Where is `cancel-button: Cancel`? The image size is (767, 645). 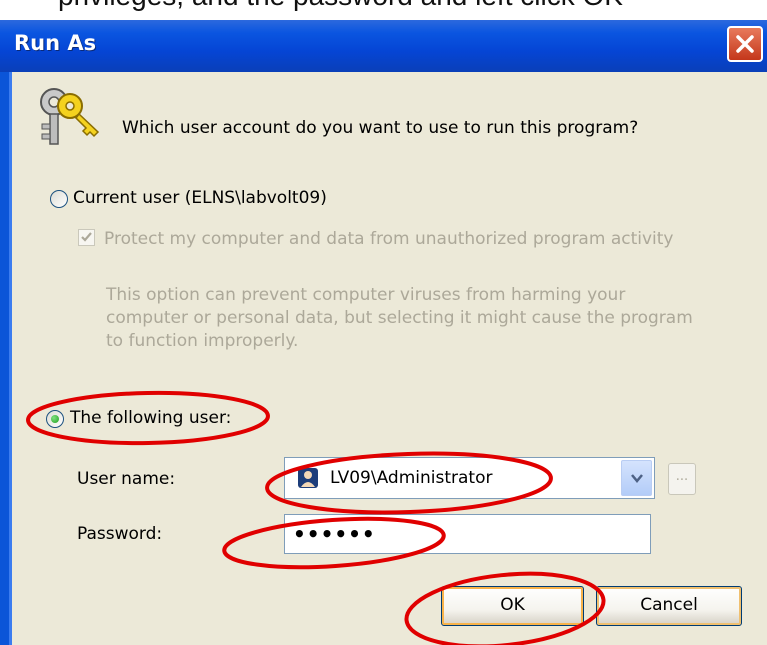
cancel-button: Cancel is located at coordinates (669, 606).